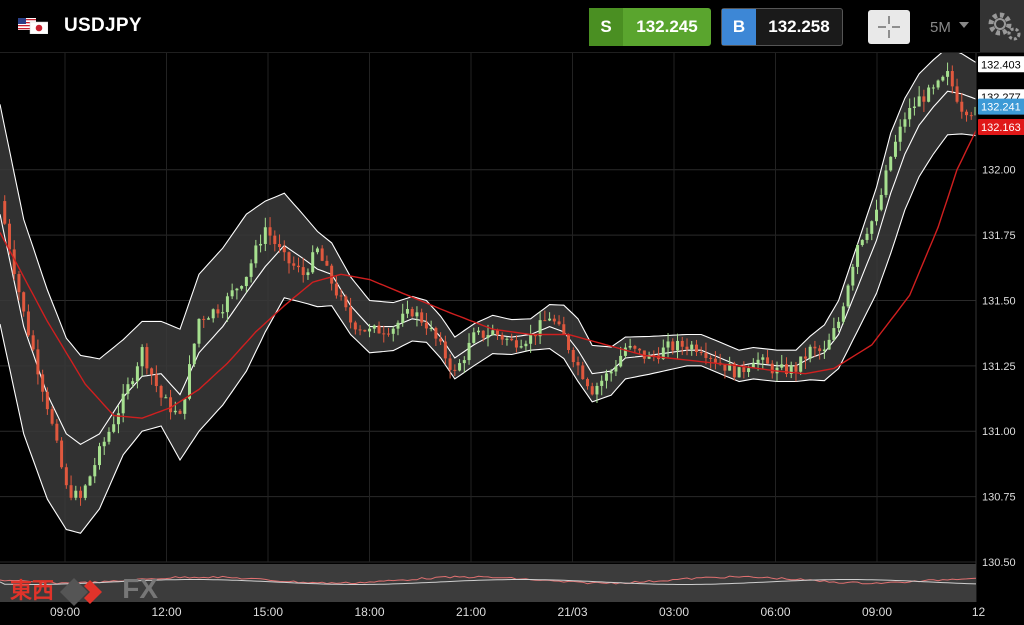 The image size is (1024, 625). Describe the element at coordinates (889, 27) in the screenshot. I see `crosshair-button` at that location.